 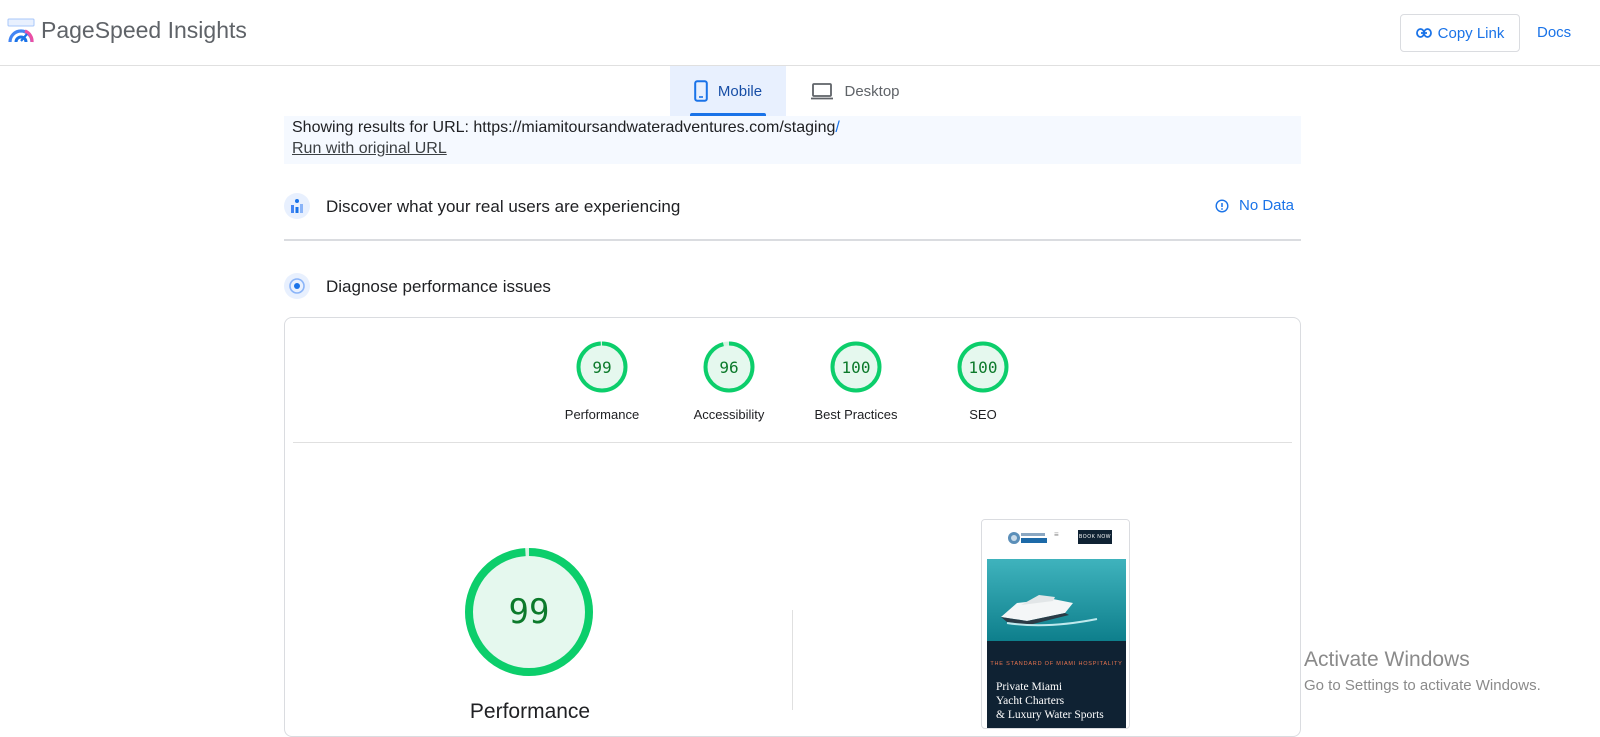 I want to click on copy-link-button: Copy Link, so click(x=1460, y=33).